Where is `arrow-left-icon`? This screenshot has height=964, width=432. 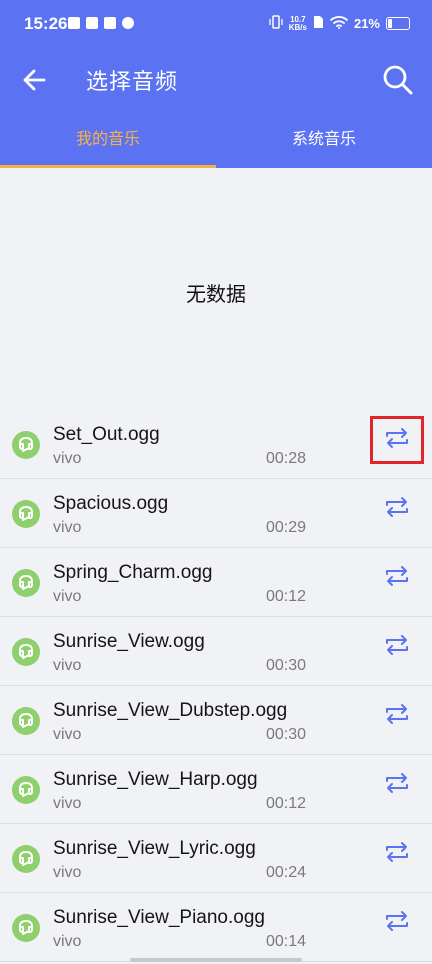
arrow-left-icon is located at coordinates (34, 80).